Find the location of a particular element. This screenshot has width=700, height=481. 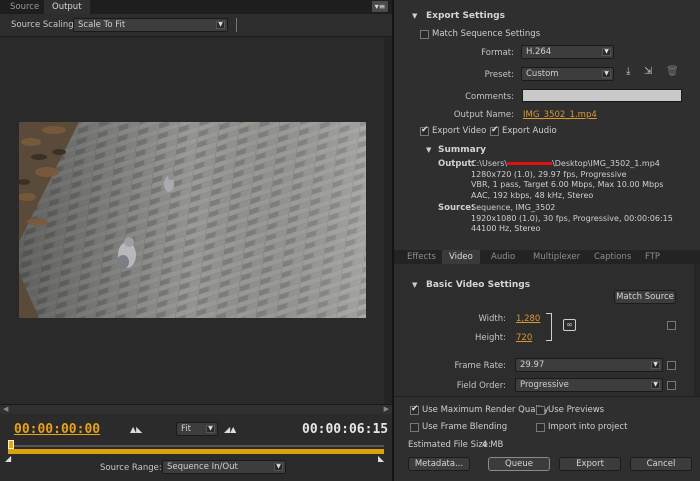

tab-captions: Captions is located at coordinates (612, 257).